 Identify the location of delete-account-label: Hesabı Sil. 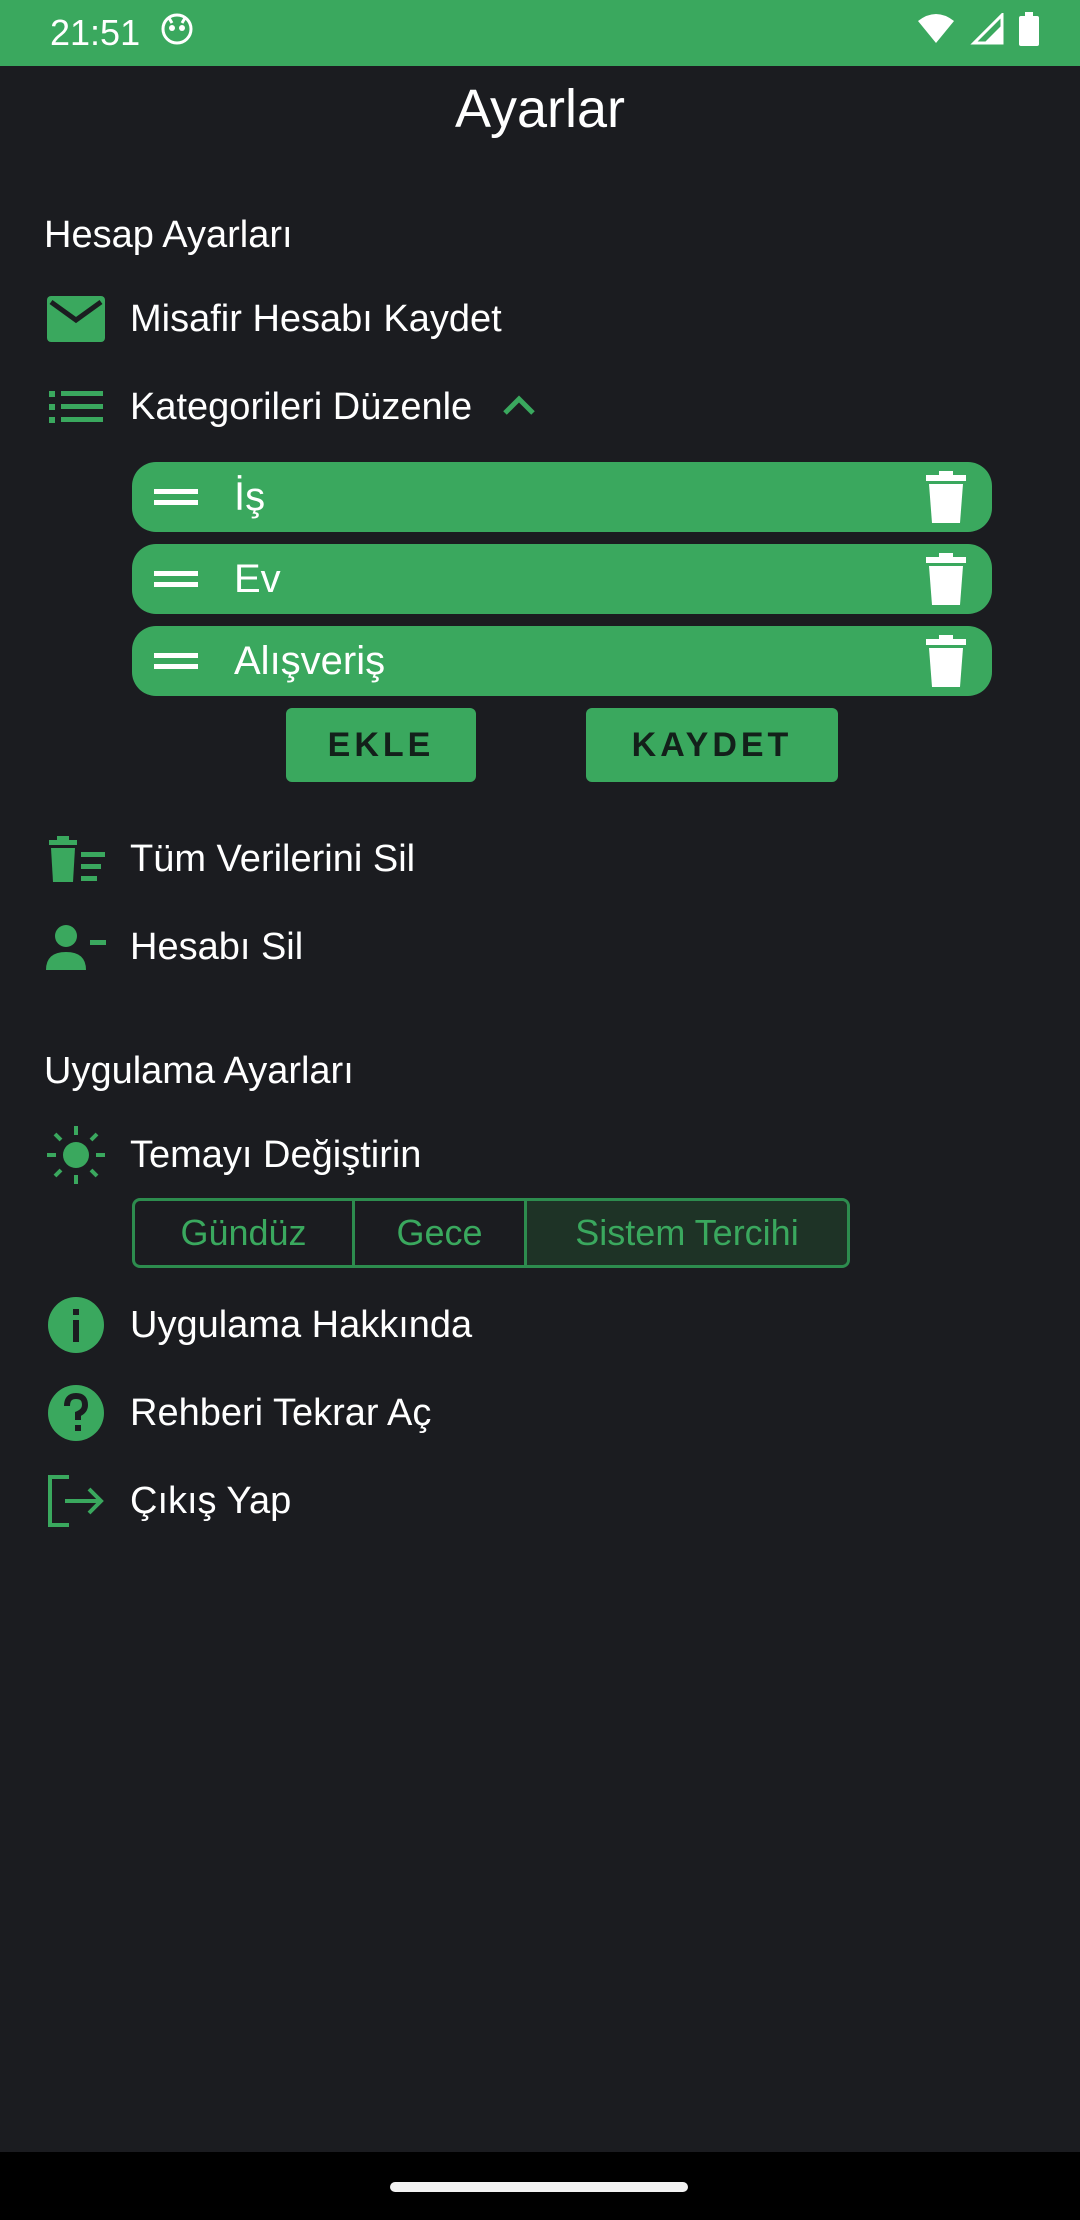
(217, 946).